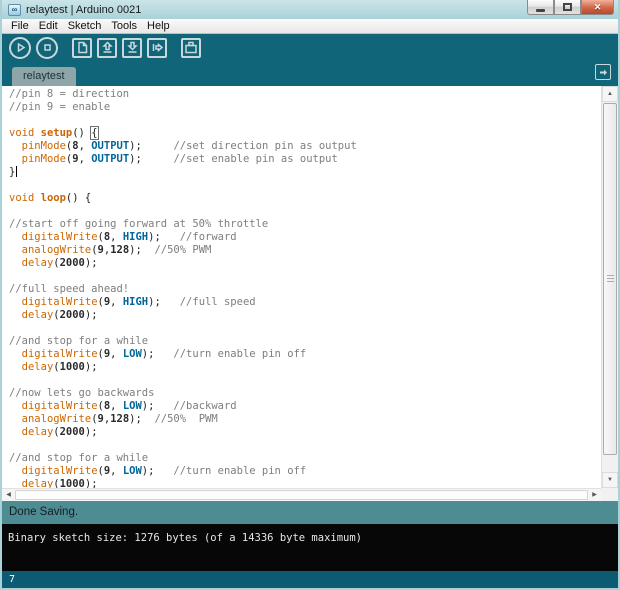  What do you see at coordinates (44, 76) in the screenshot?
I see `tab-relaytest: relaytest` at bounding box center [44, 76].